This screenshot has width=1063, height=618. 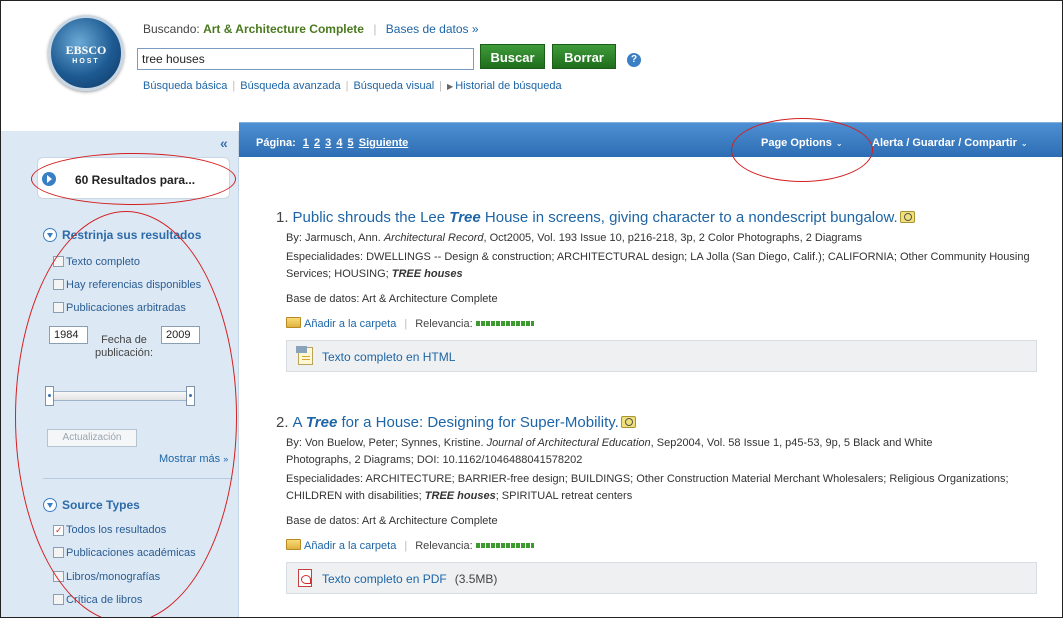 What do you see at coordinates (124, 553) in the screenshot?
I see `source-option-academic: Publicaciones académicas` at bounding box center [124, 553].